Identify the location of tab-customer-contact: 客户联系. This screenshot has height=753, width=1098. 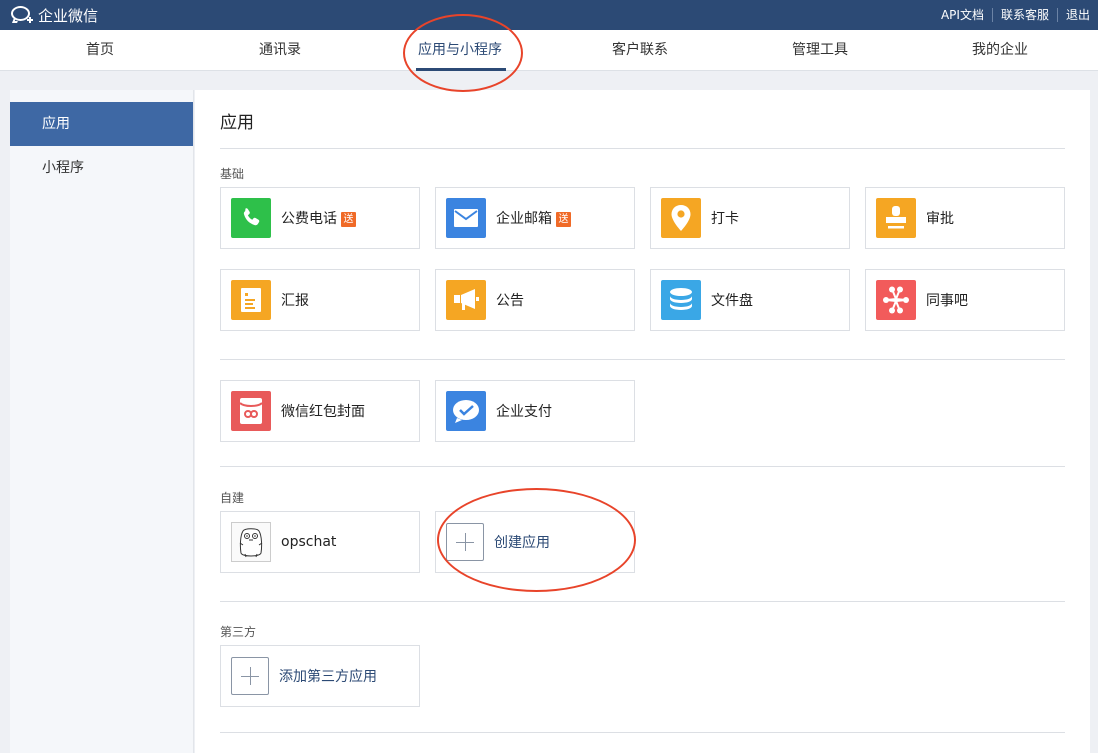
(640, 50).